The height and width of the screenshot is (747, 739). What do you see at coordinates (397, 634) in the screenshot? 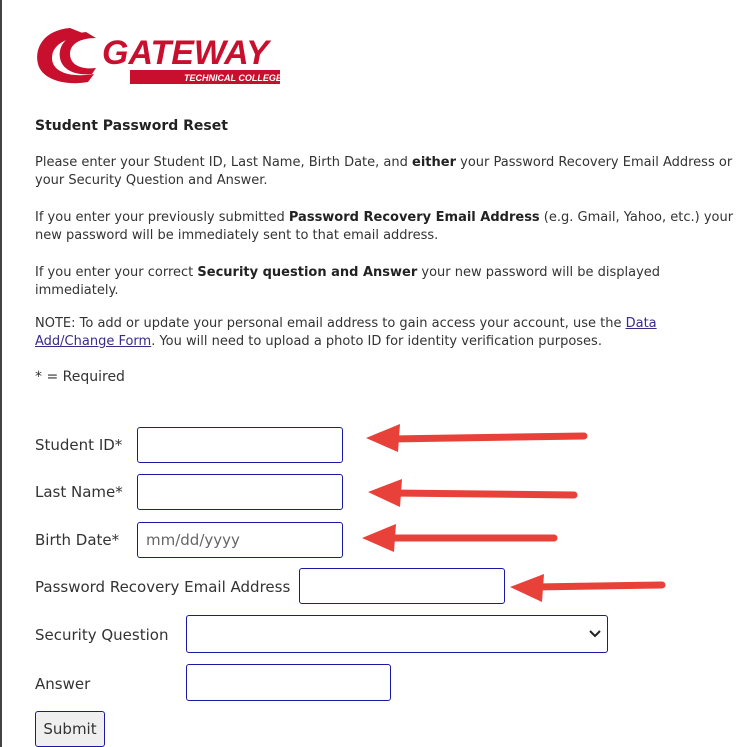
I see `security-question-select` at bounding box center [397, 634].